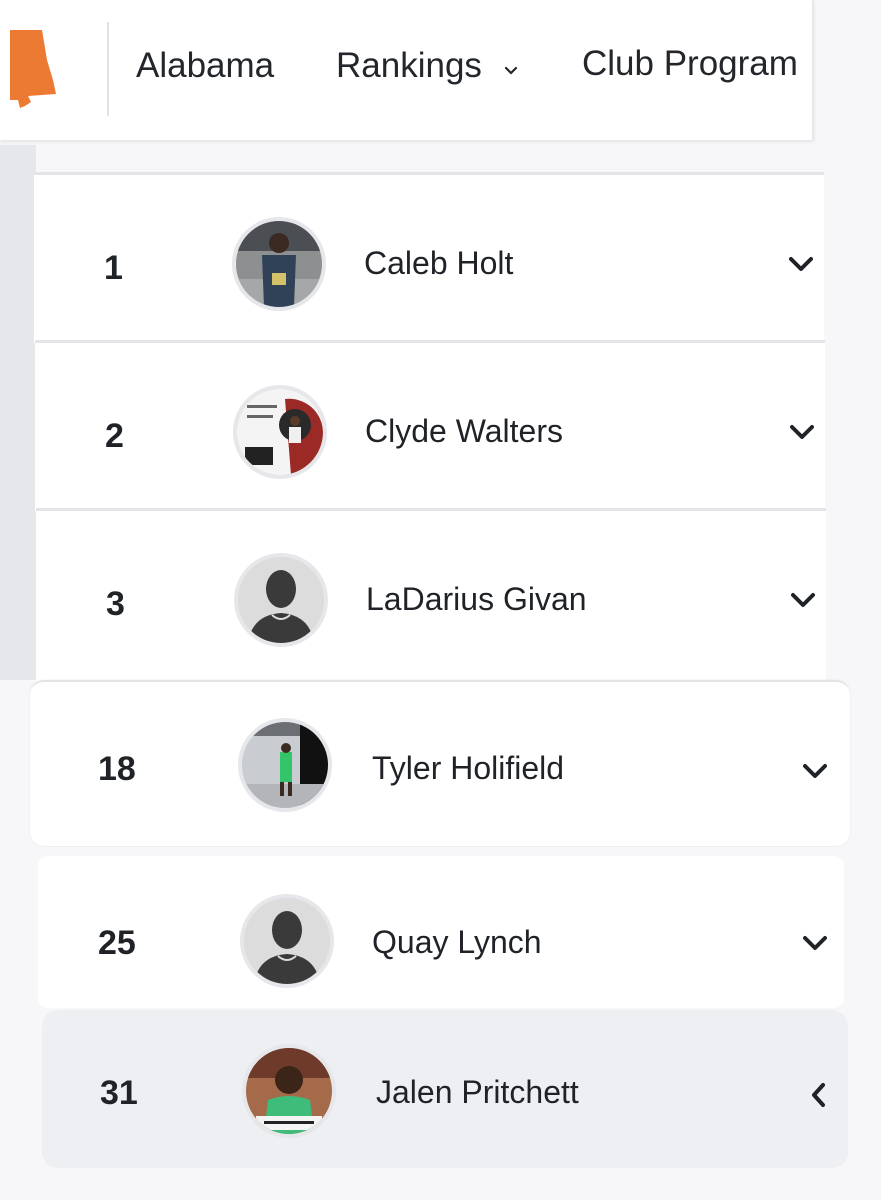 Image resolution: width=881 pixels, height=1200 pixels. What do you see at coordinates (438, 263) in the screenshot?
I see `player-name-link: Caleb Holt` at bounding box center [438, 263].